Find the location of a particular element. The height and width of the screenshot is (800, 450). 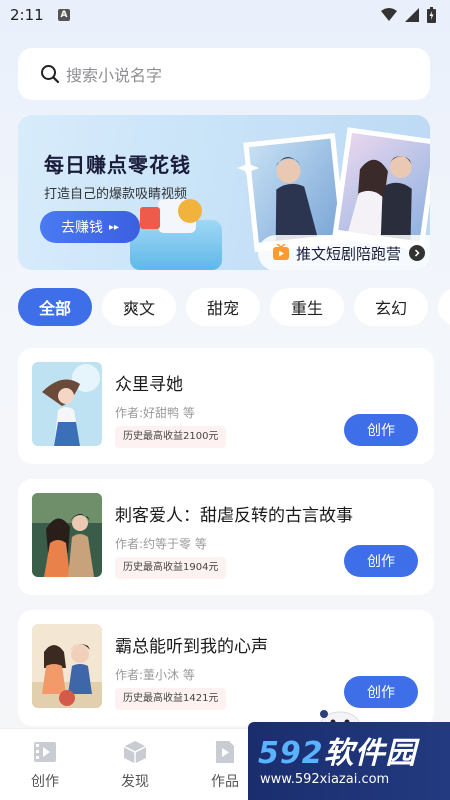

tab-fantasy: 玄幻 is located at coordinates (391, 307).